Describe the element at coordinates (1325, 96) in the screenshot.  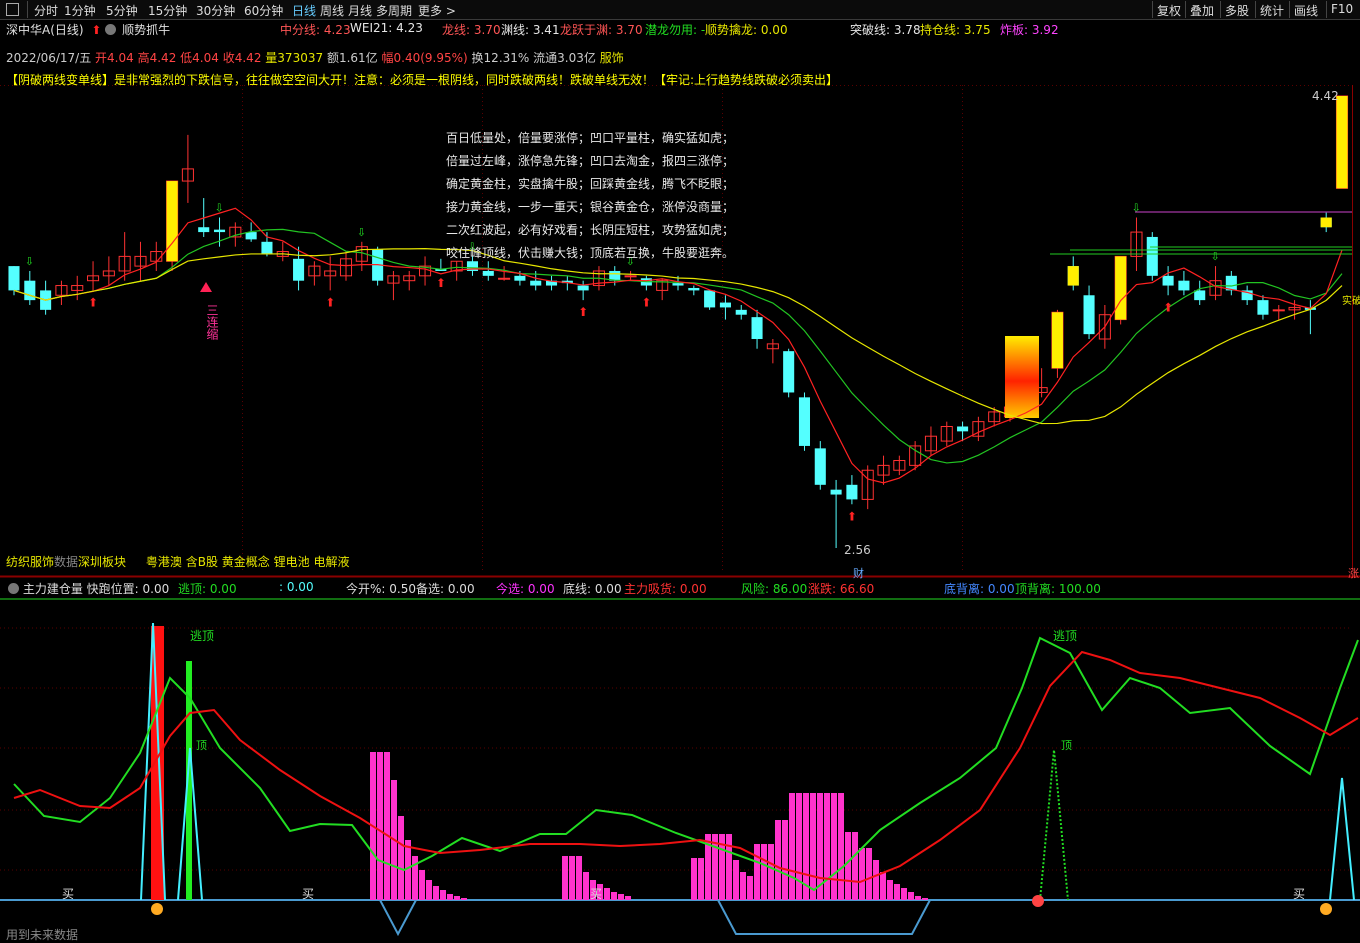
I see `high-price-label: 4.42` at that location.